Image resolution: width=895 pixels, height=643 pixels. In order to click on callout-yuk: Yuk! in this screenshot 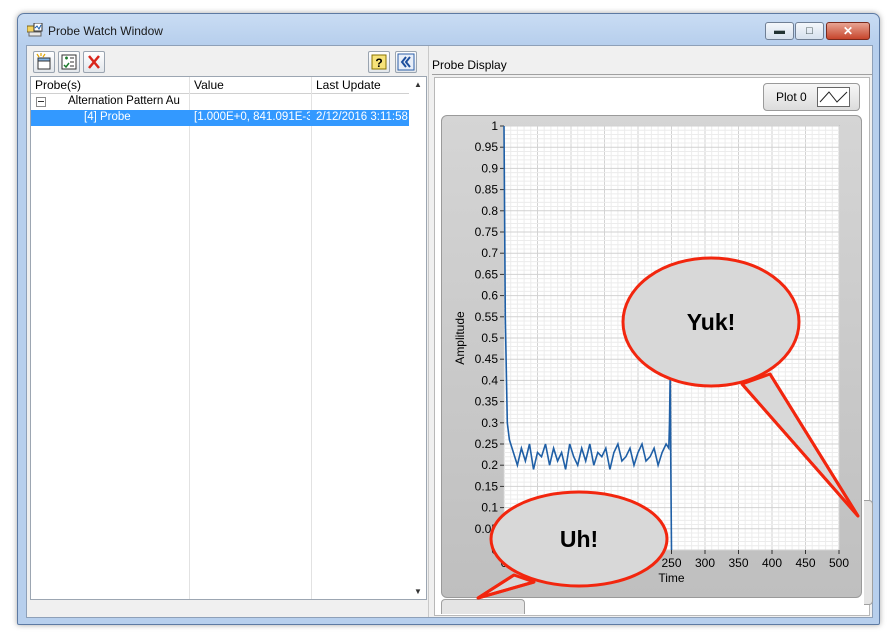, I will do `click(740, 387)`.